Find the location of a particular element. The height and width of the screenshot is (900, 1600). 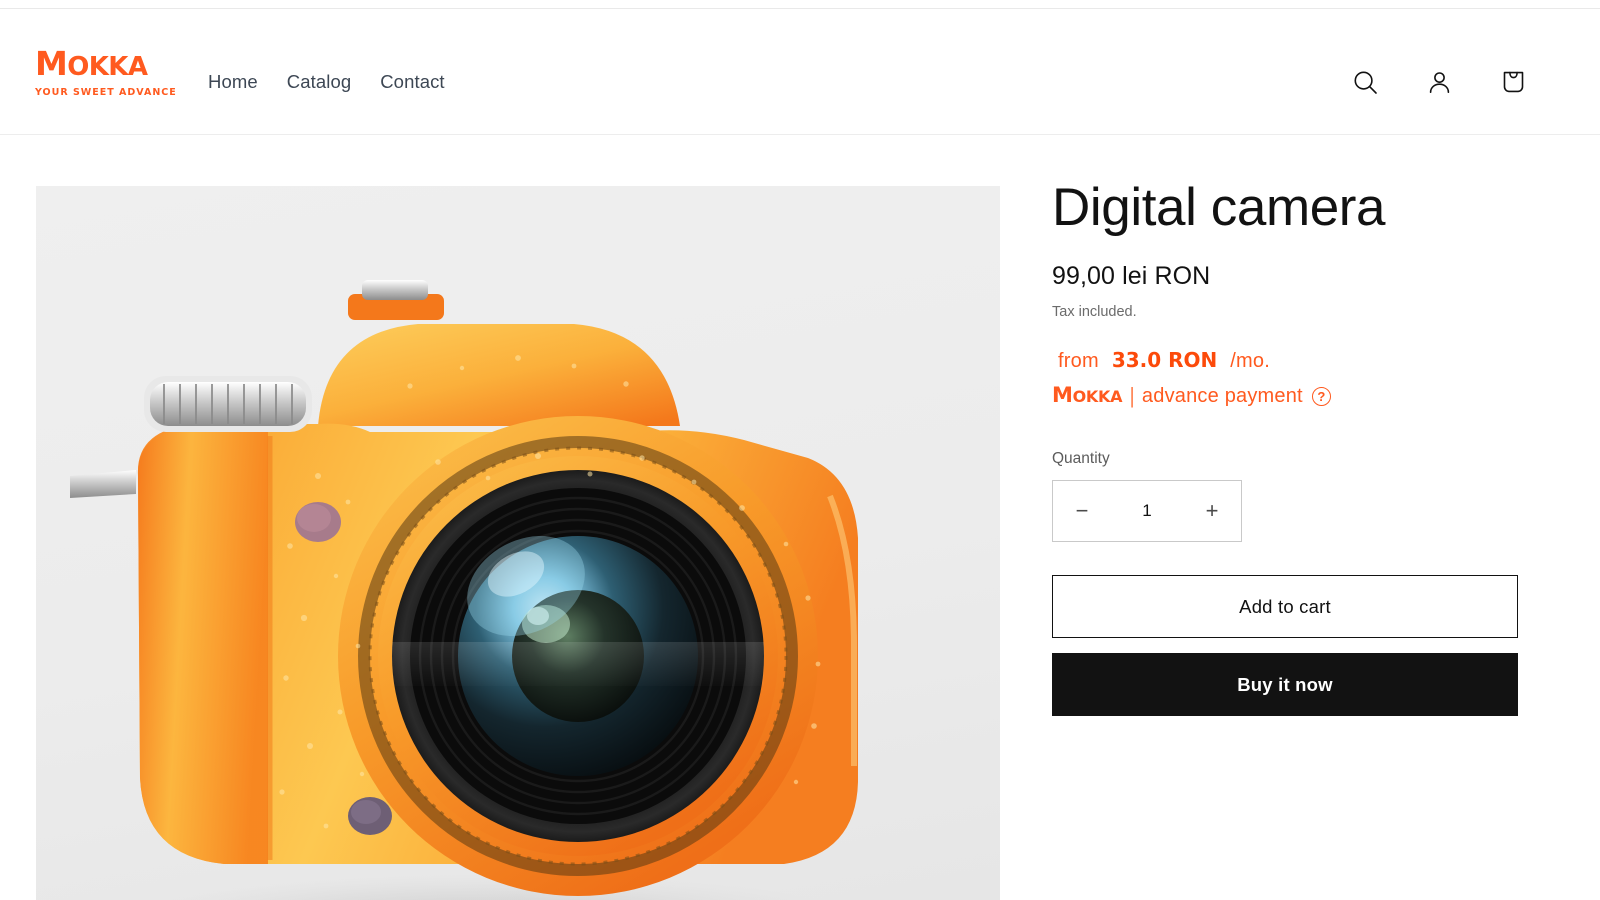

mokka-logo-letter-m: M is located at coordinates (1062, 395).